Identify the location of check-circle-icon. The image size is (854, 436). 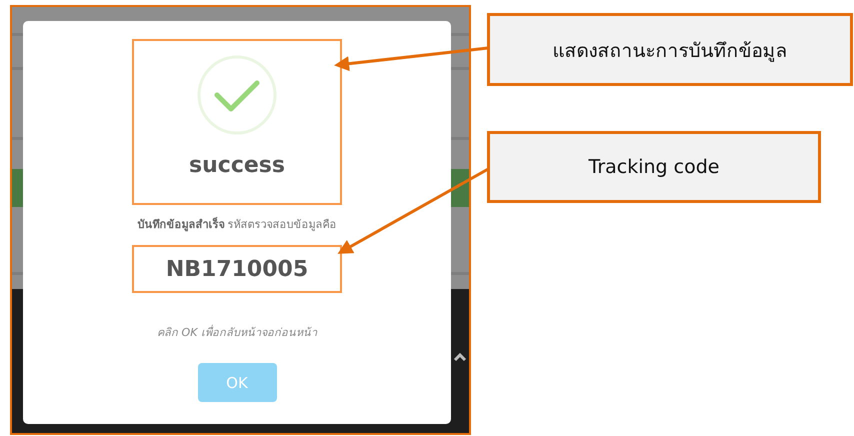
(237, 95).